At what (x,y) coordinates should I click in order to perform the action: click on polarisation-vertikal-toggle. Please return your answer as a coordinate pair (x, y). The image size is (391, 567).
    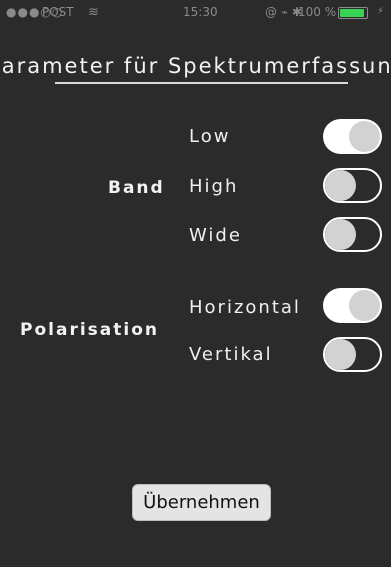
    Looking at the image, I should click on (352, 354).